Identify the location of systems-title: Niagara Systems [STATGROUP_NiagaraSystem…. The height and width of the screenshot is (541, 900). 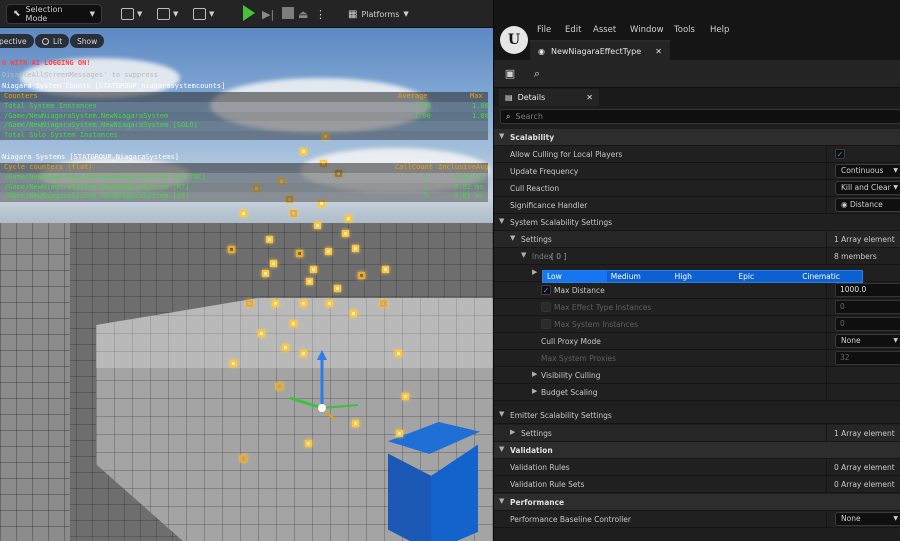
(91, 157).